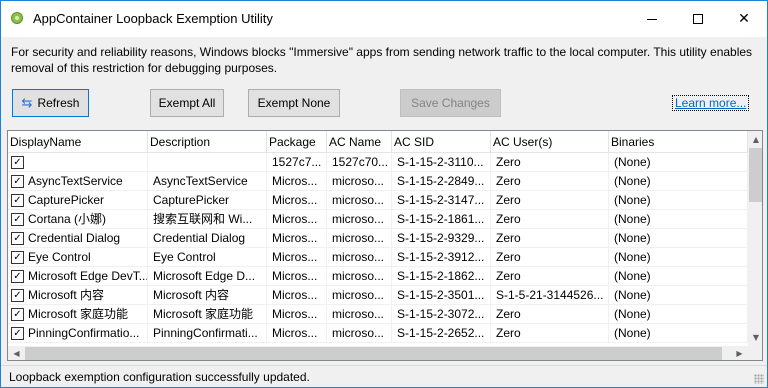  I want to click on close-button: ✕, so click(744, 19).